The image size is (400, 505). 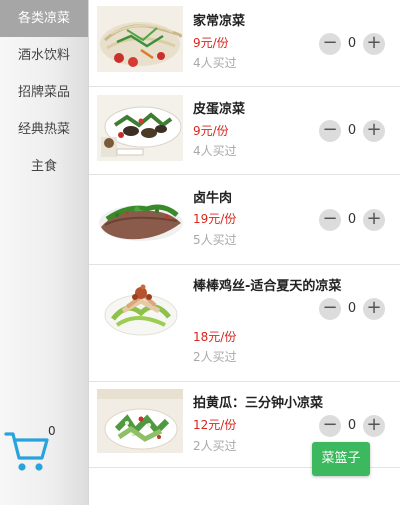 What do you see at coordinates (44, 166) in the screenshot?
I see `category-item-staple: 主食` at bounding box center [44, 166].